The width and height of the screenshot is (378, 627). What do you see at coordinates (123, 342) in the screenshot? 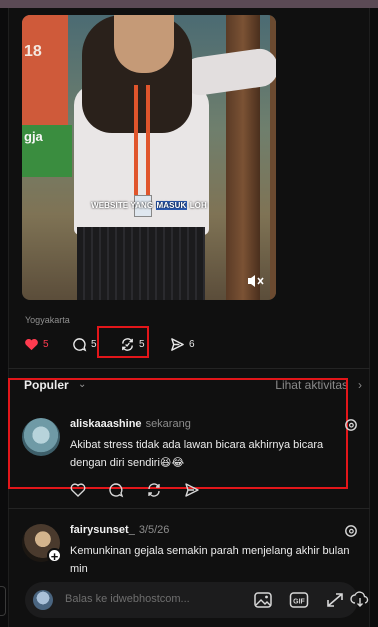
I see `repost-highlight-box` at bounding box center [123, 342].